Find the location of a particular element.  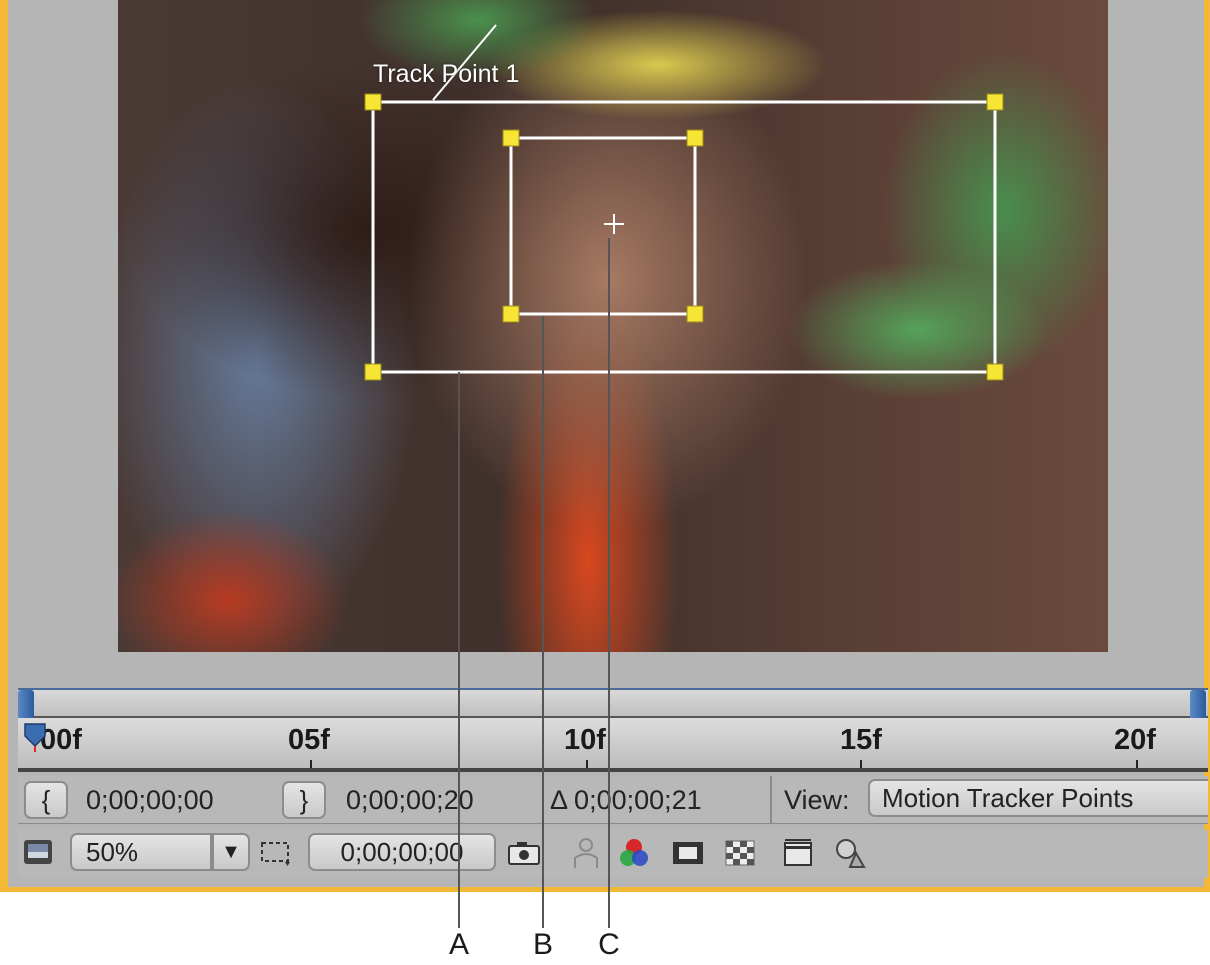

current-time-value: 0;00;00;00 is located at coordinates (402, 851).